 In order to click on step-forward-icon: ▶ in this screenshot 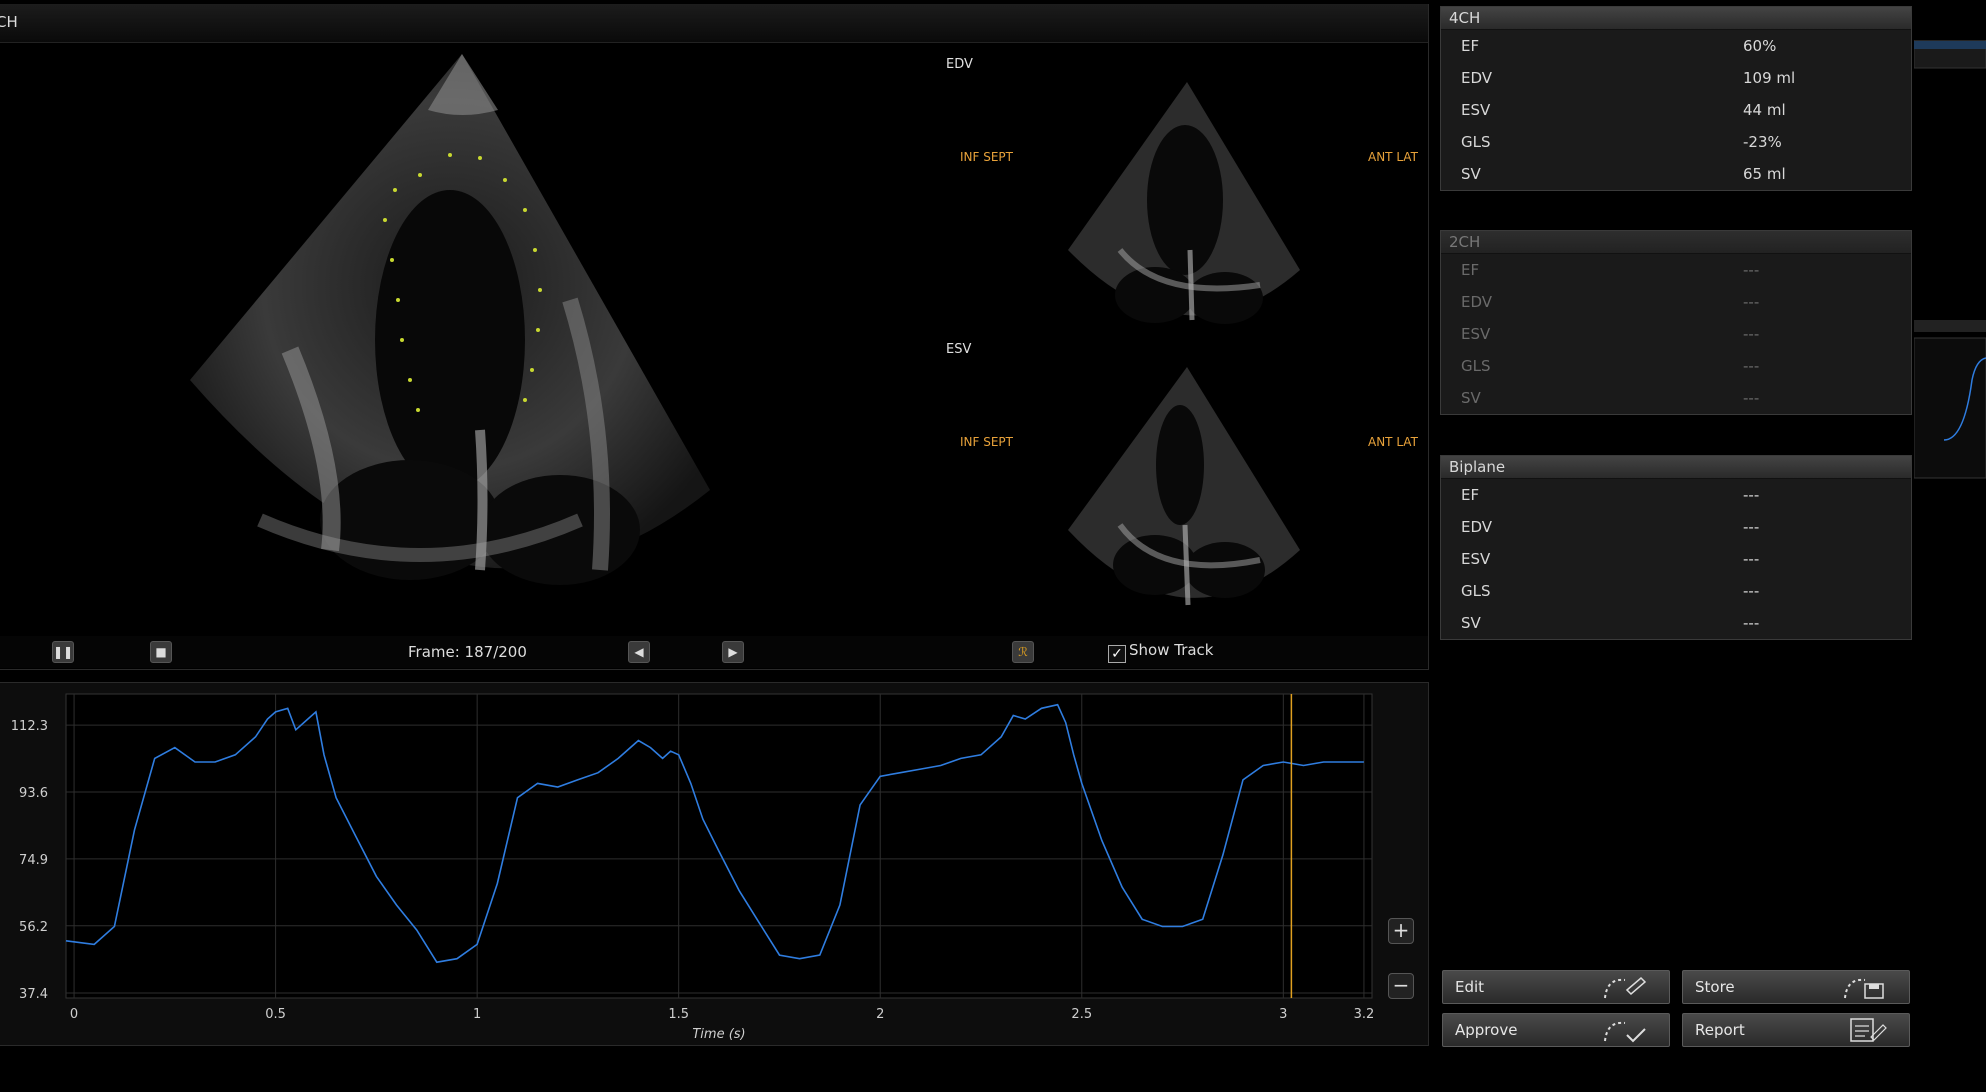, I will do `click(733, 652)`.